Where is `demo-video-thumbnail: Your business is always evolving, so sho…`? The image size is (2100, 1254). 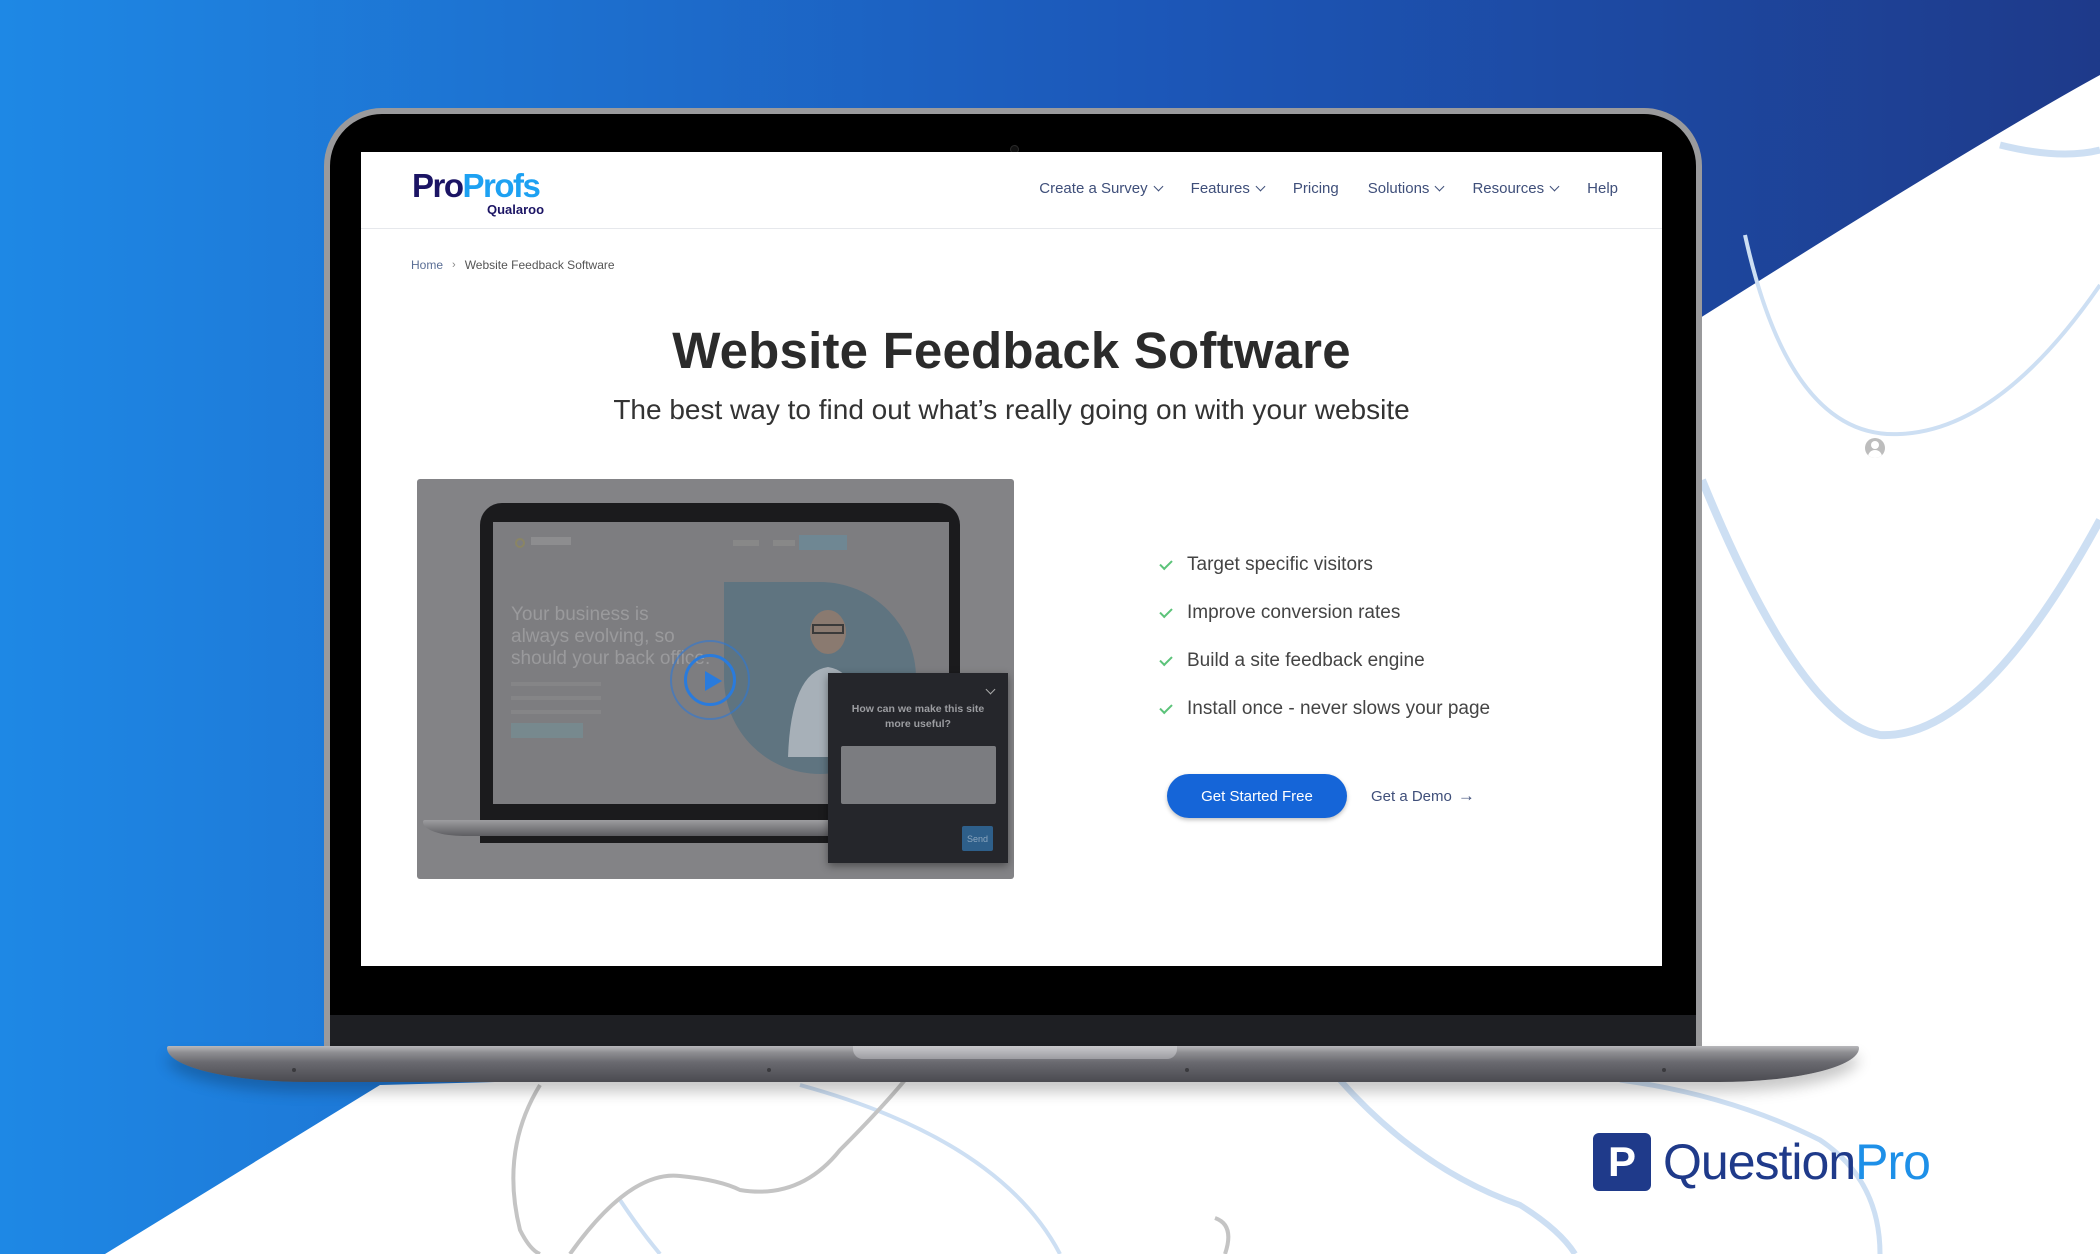 demo-video-thumbnail: Your business is always evolving, so sho… is located at coordinates (715, 679).